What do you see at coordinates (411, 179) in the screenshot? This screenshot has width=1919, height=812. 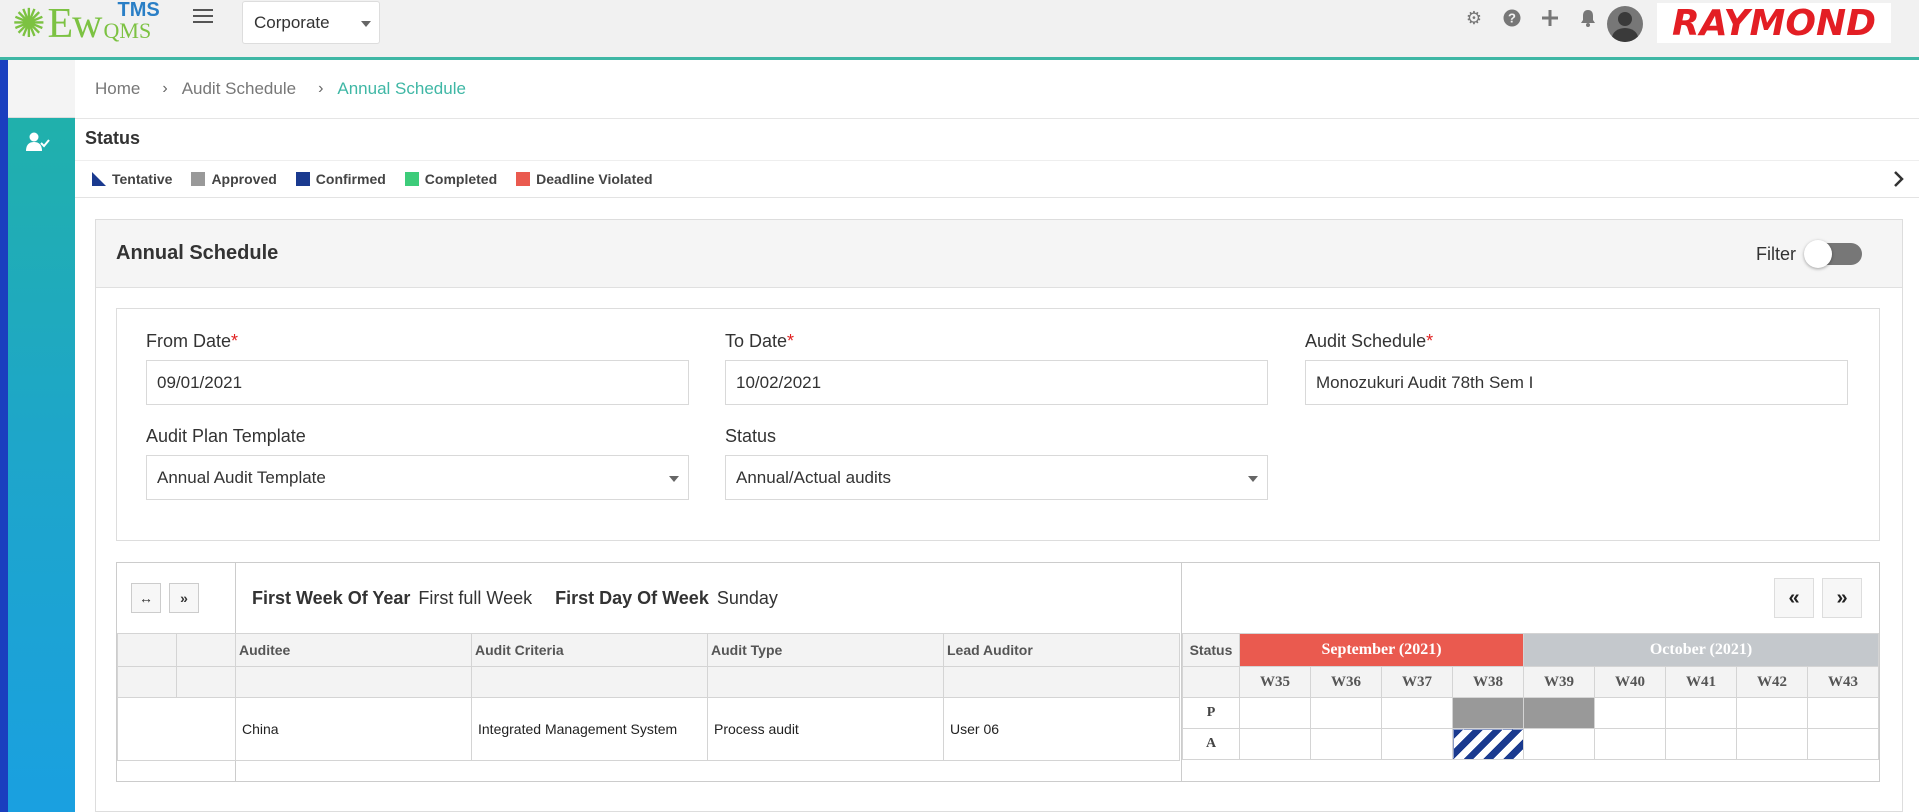 I see `completed-swatch` at bounding box center [411, 179].